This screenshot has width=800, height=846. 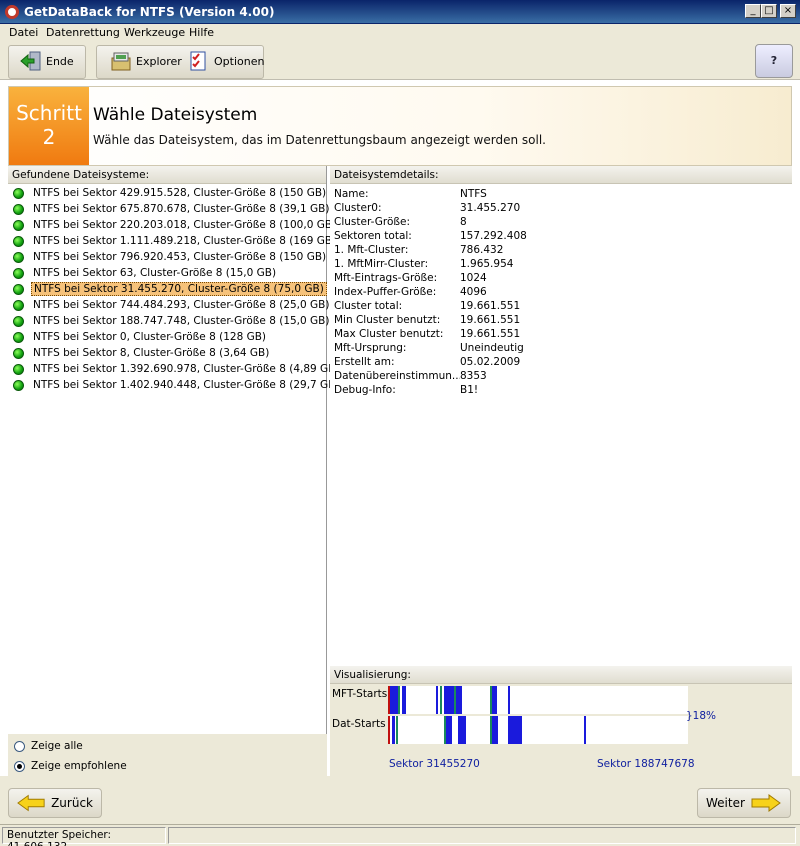 What do you see at coordinates (769, 11) in the screenshot?
I see `maximize-button: □` at bounding box center [769, 11].